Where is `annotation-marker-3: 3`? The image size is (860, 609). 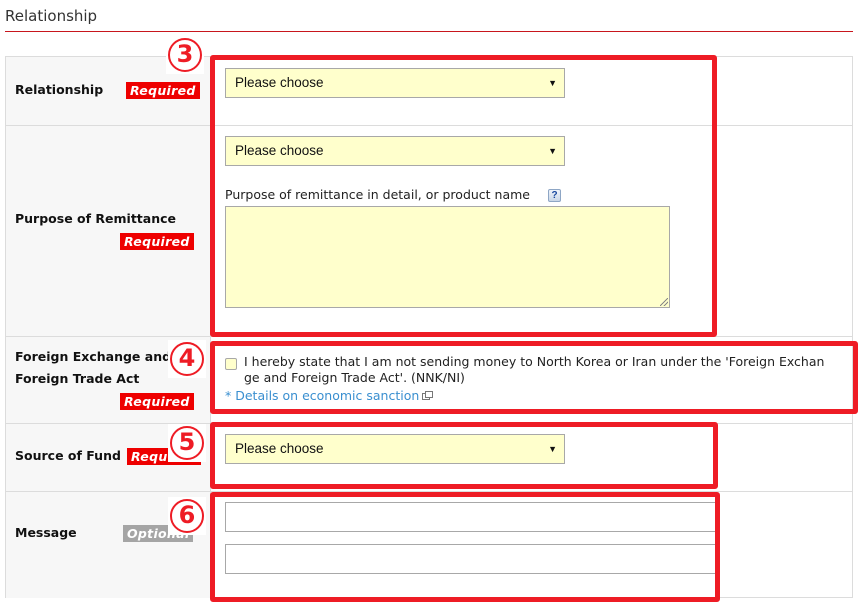 annotation-marker-3: 3 is located at coordinates (185, 55).